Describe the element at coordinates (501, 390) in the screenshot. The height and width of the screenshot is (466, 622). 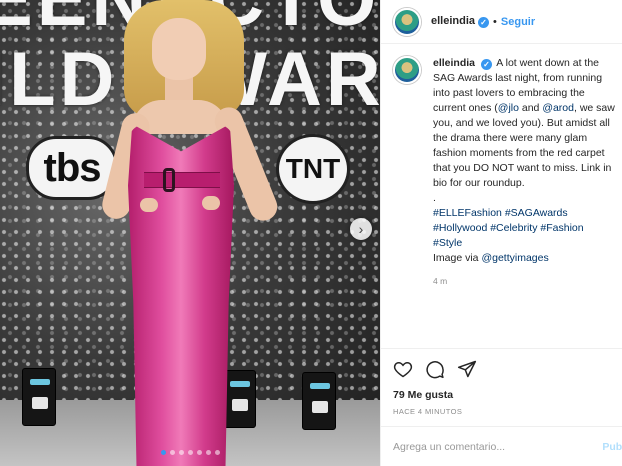
I see `likes-count: 79 Me gusta` at that location.